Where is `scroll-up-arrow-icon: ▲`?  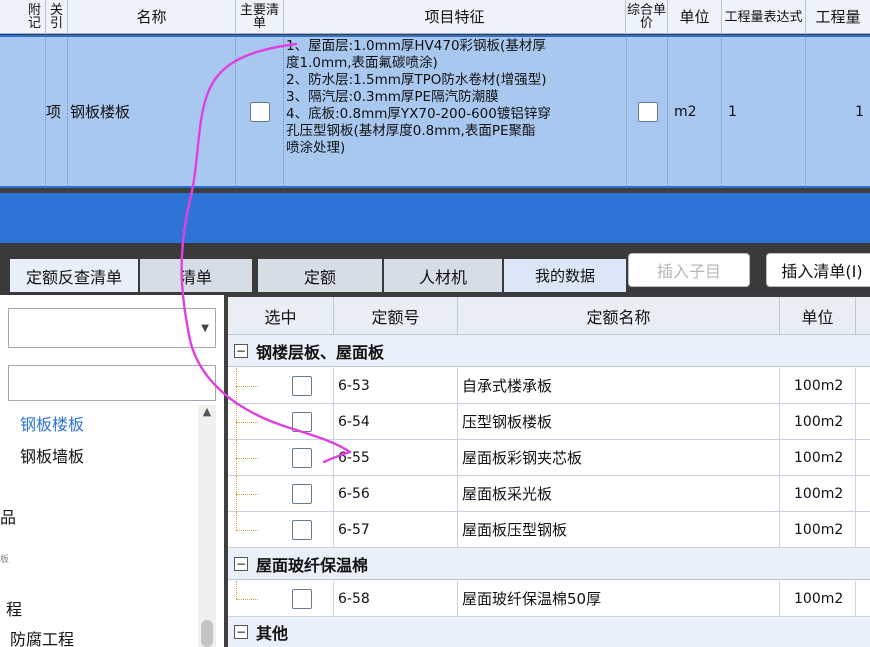 scroll-up-arrow-icon: ▲ is located at coordinates (207, 413).